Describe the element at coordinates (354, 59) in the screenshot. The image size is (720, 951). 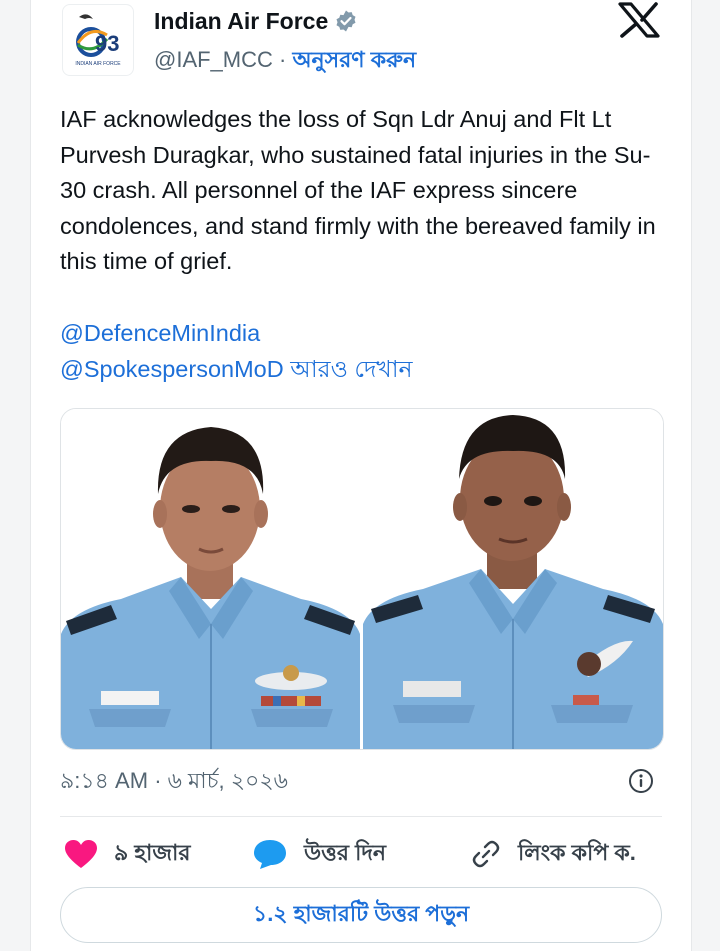
I see `follow-button: অনুসরণ করুন` at that location.